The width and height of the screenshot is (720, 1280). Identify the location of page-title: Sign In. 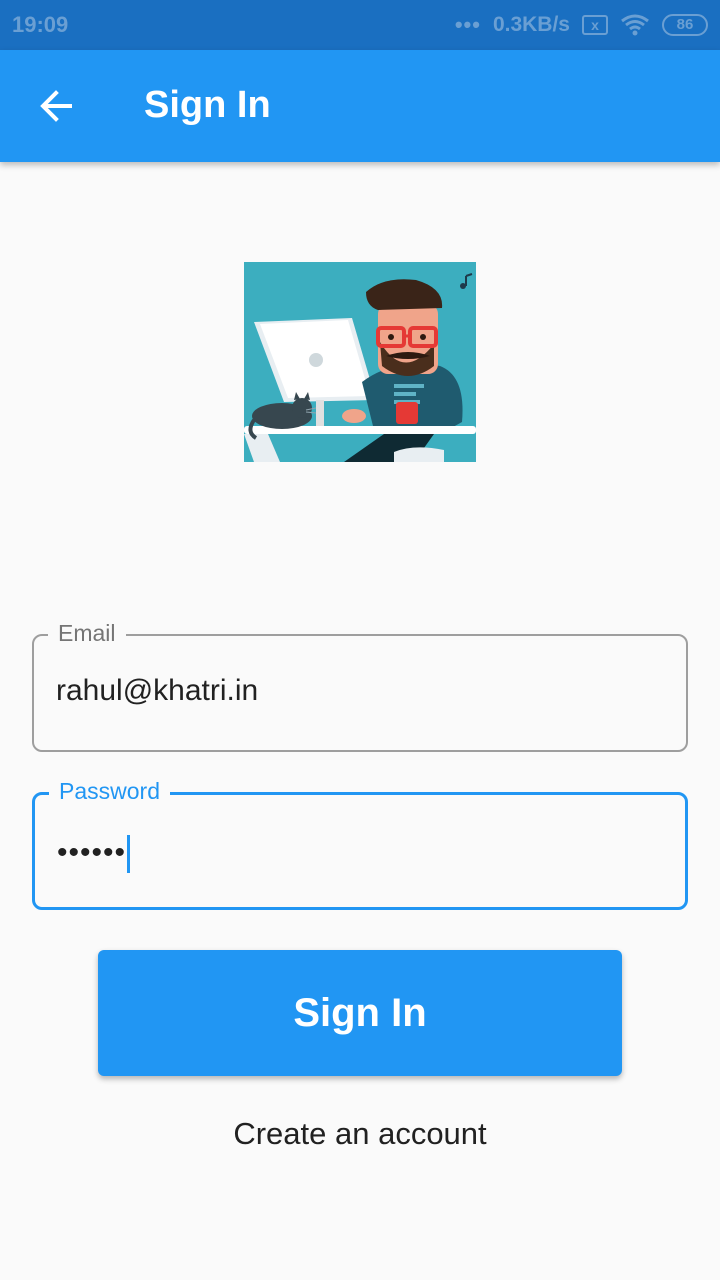
(207, 105).